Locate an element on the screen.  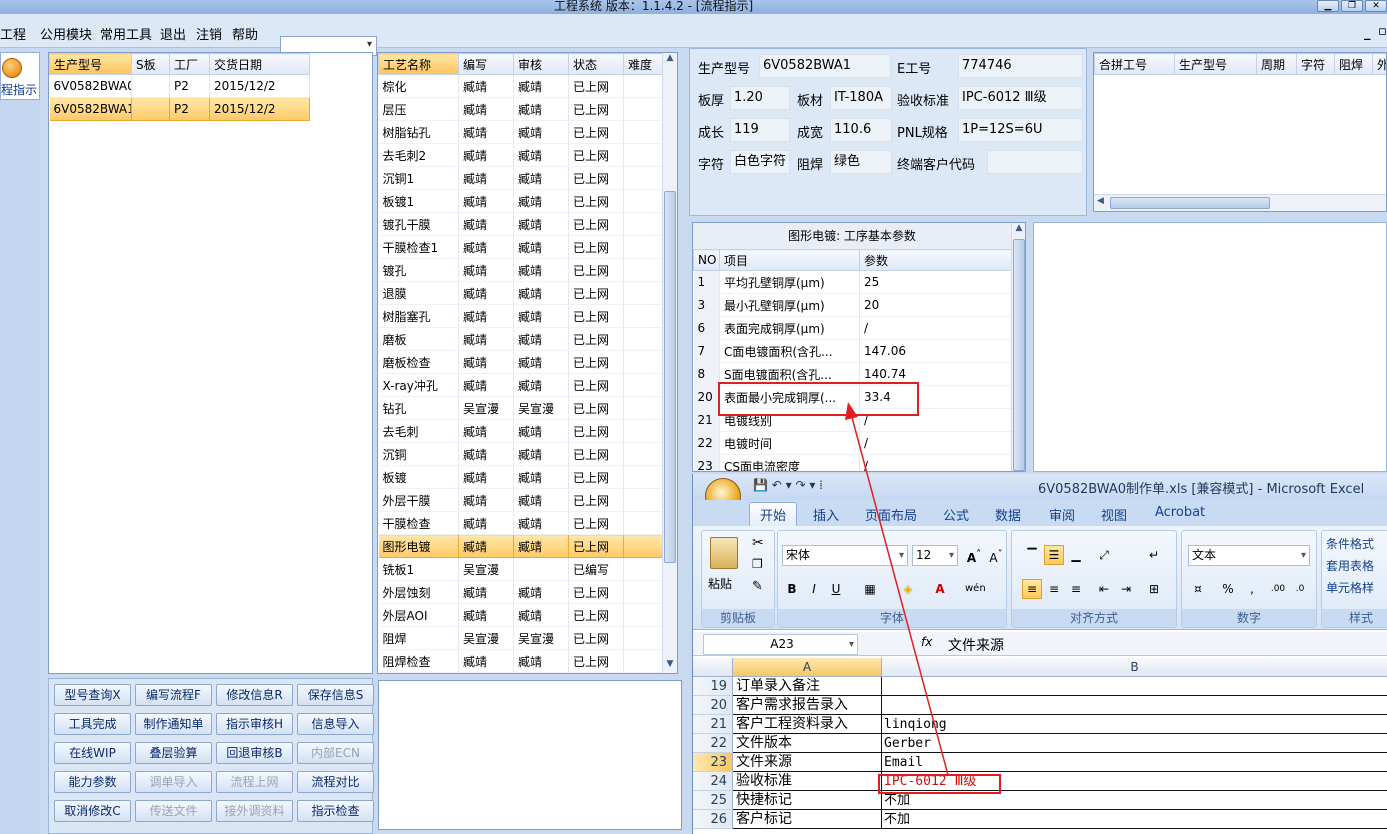
annotation-arrow is located at coordinates (897, 589).